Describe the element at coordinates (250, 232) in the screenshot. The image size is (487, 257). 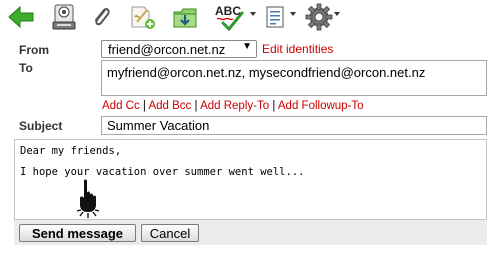
I see `compose-action-bar: Send message Cancel` at that location.